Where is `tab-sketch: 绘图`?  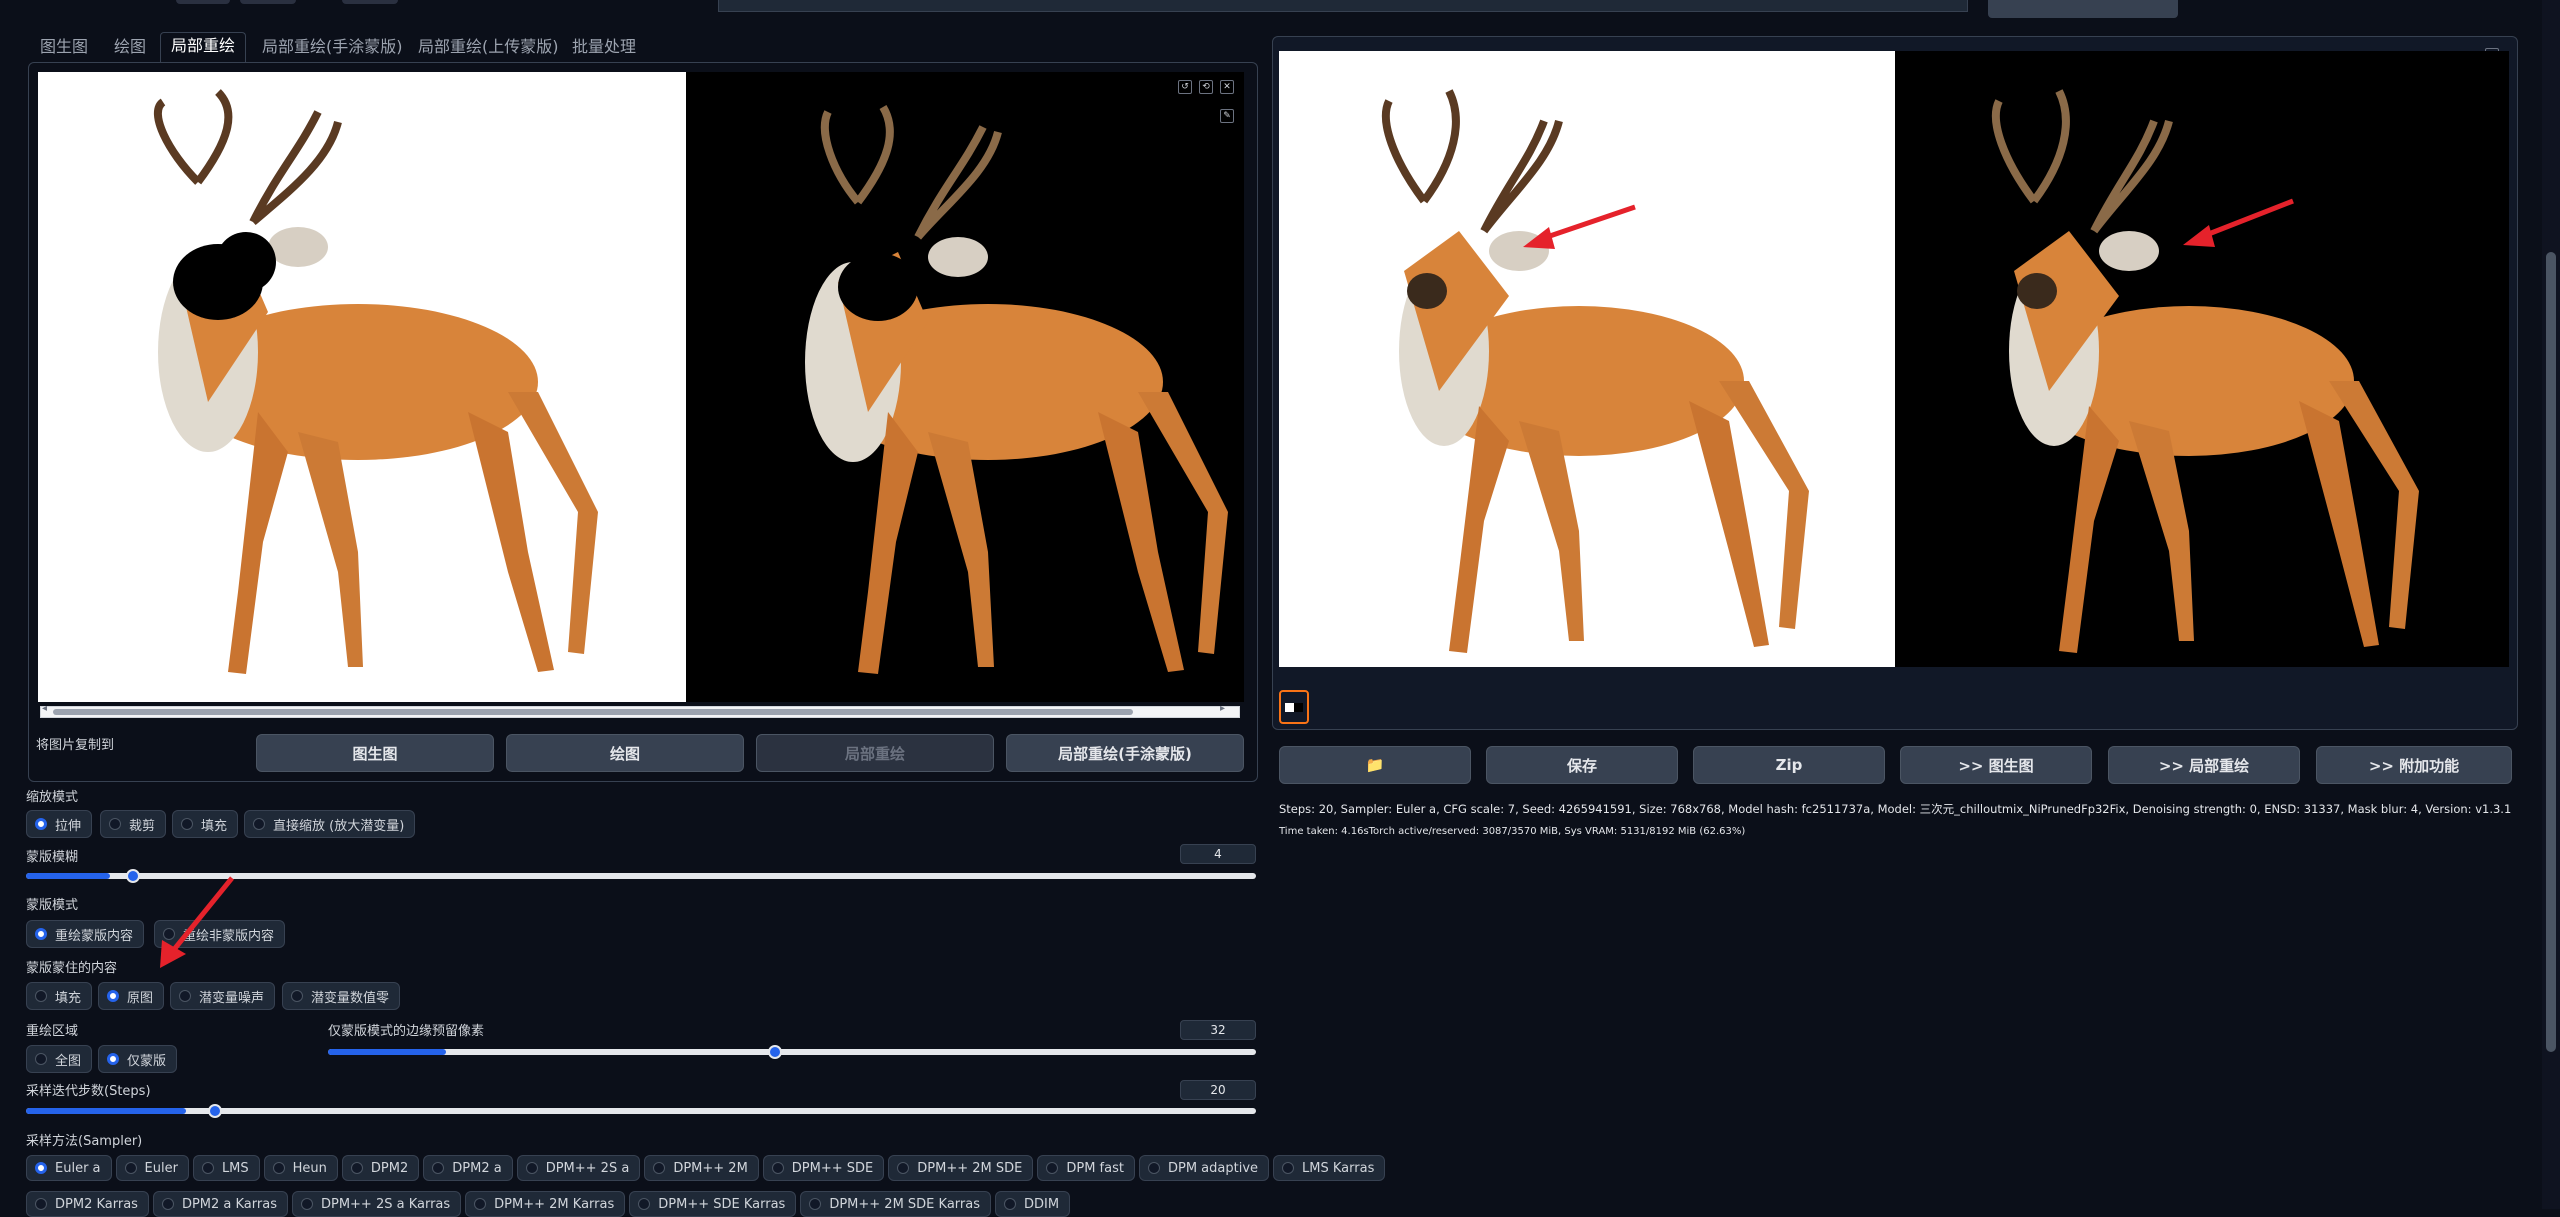 tab-sketch: 绘图 is located at coordinates (130, 47).